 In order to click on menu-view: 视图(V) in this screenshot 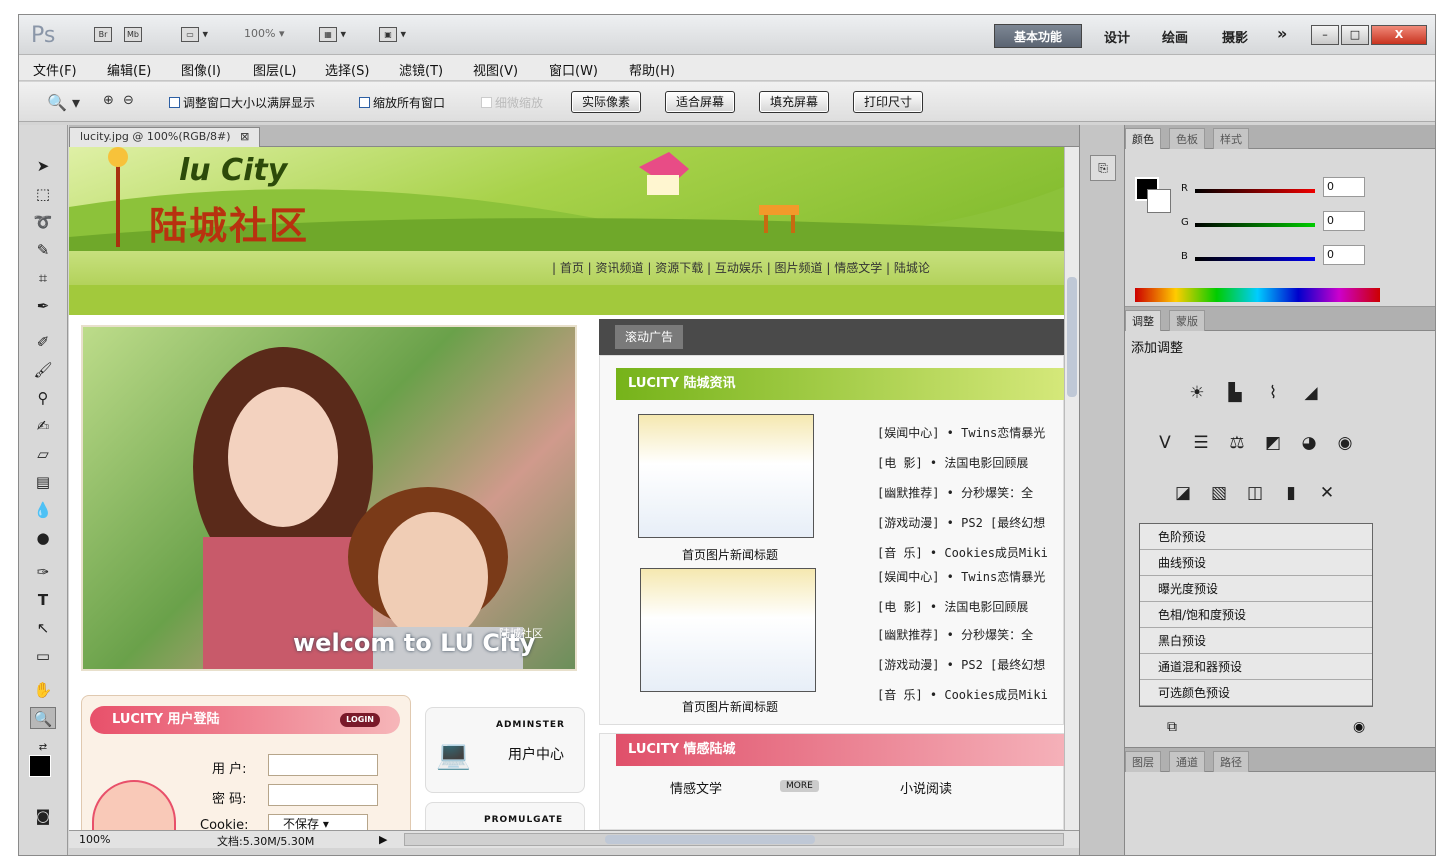, I will do `click(495, 69)`.